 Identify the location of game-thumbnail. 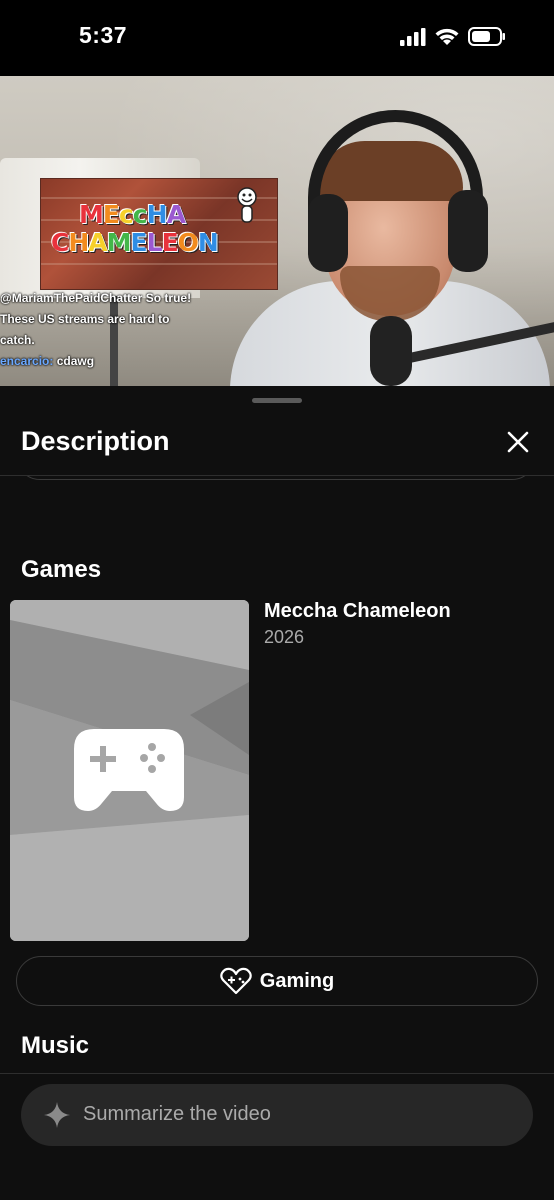
(129, 770).